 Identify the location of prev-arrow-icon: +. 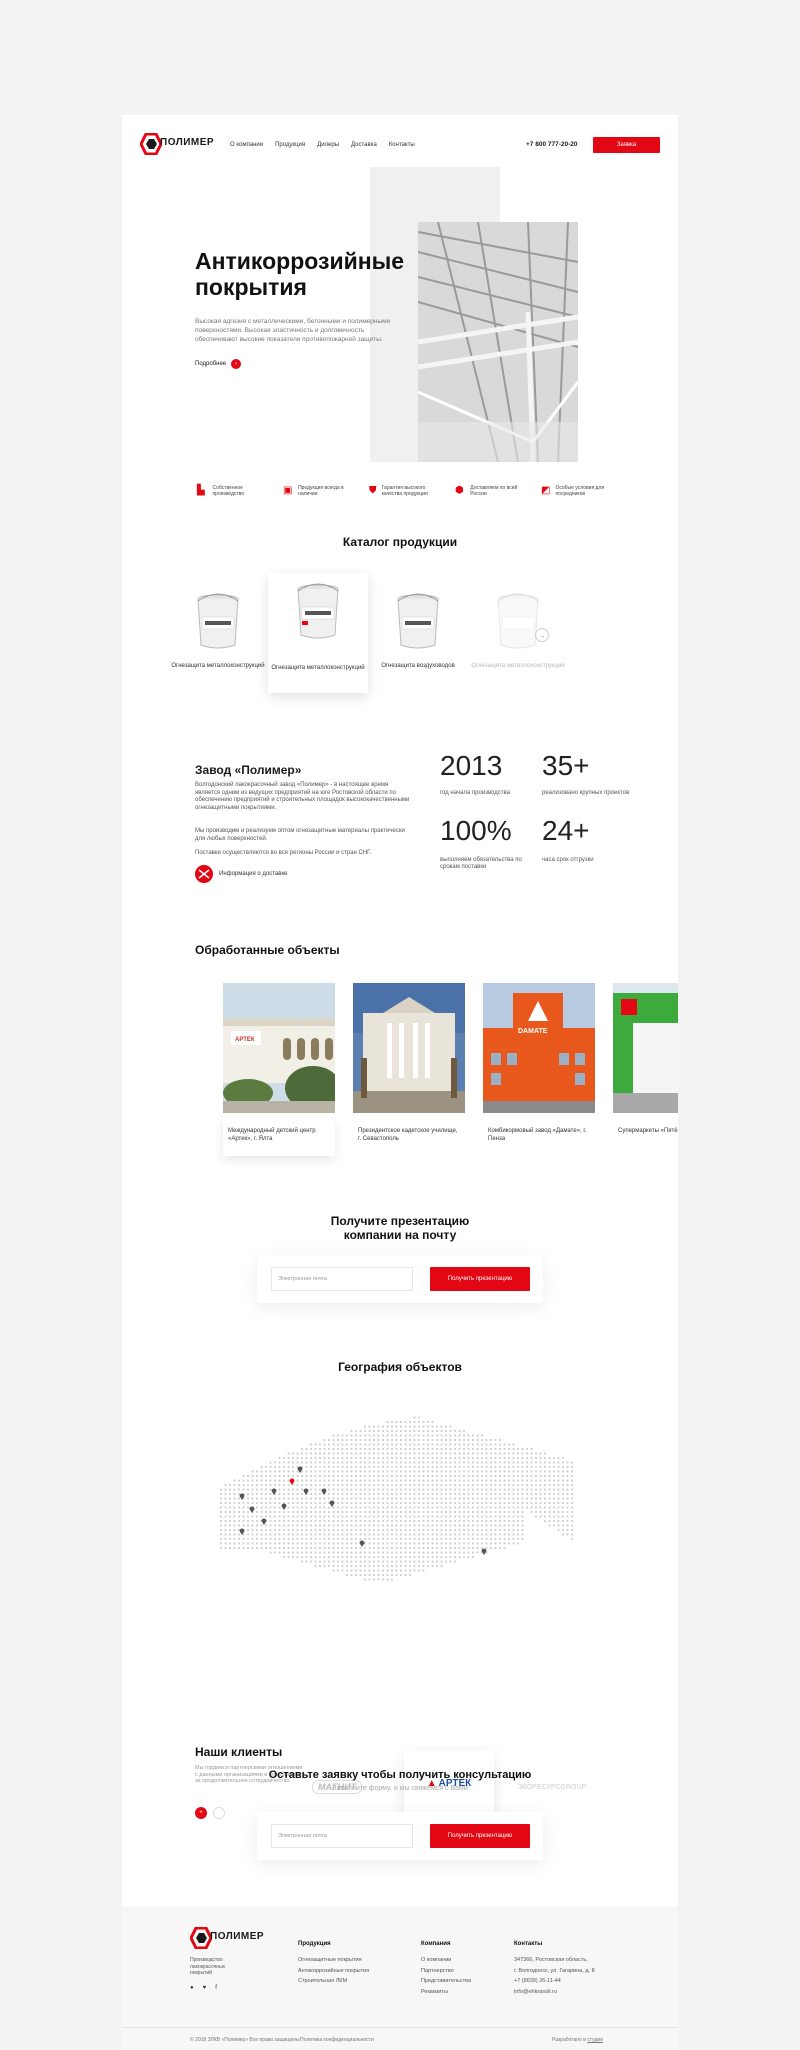
(201, 1813).